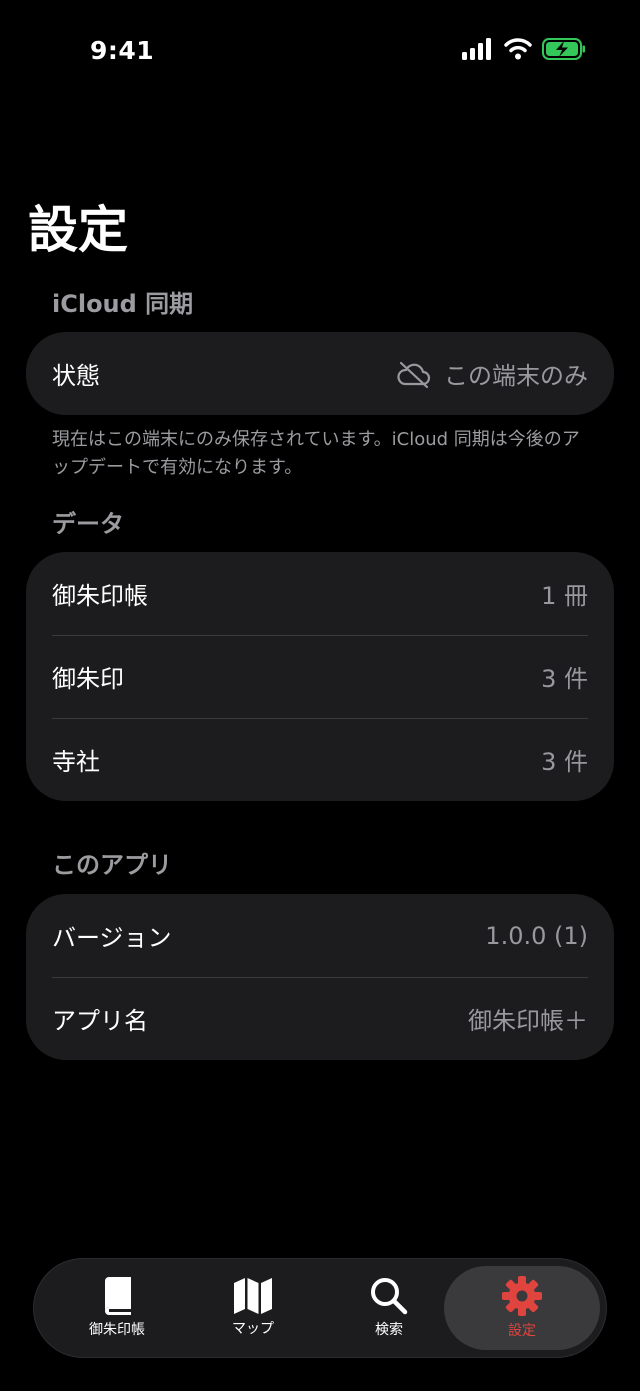 The image size is (640, 1391). Describe the element at coordinates (117, 1330) in the screenshot. I see `tab-label: 御朱印帳` at that location.